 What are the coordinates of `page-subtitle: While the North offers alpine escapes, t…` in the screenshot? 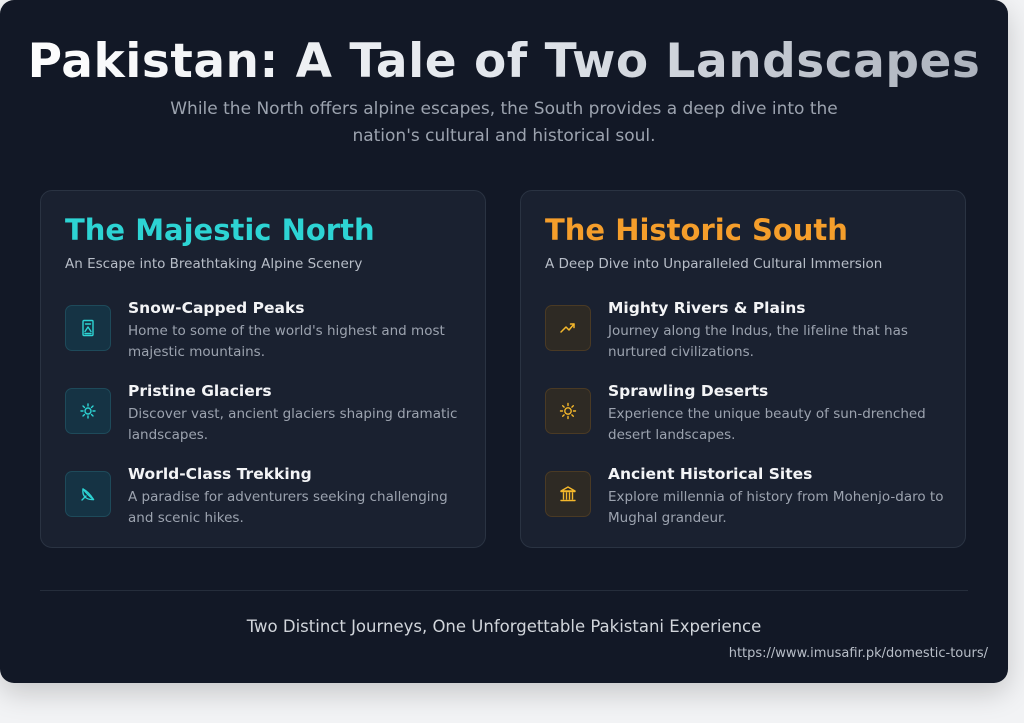 It's located at (504, 122).